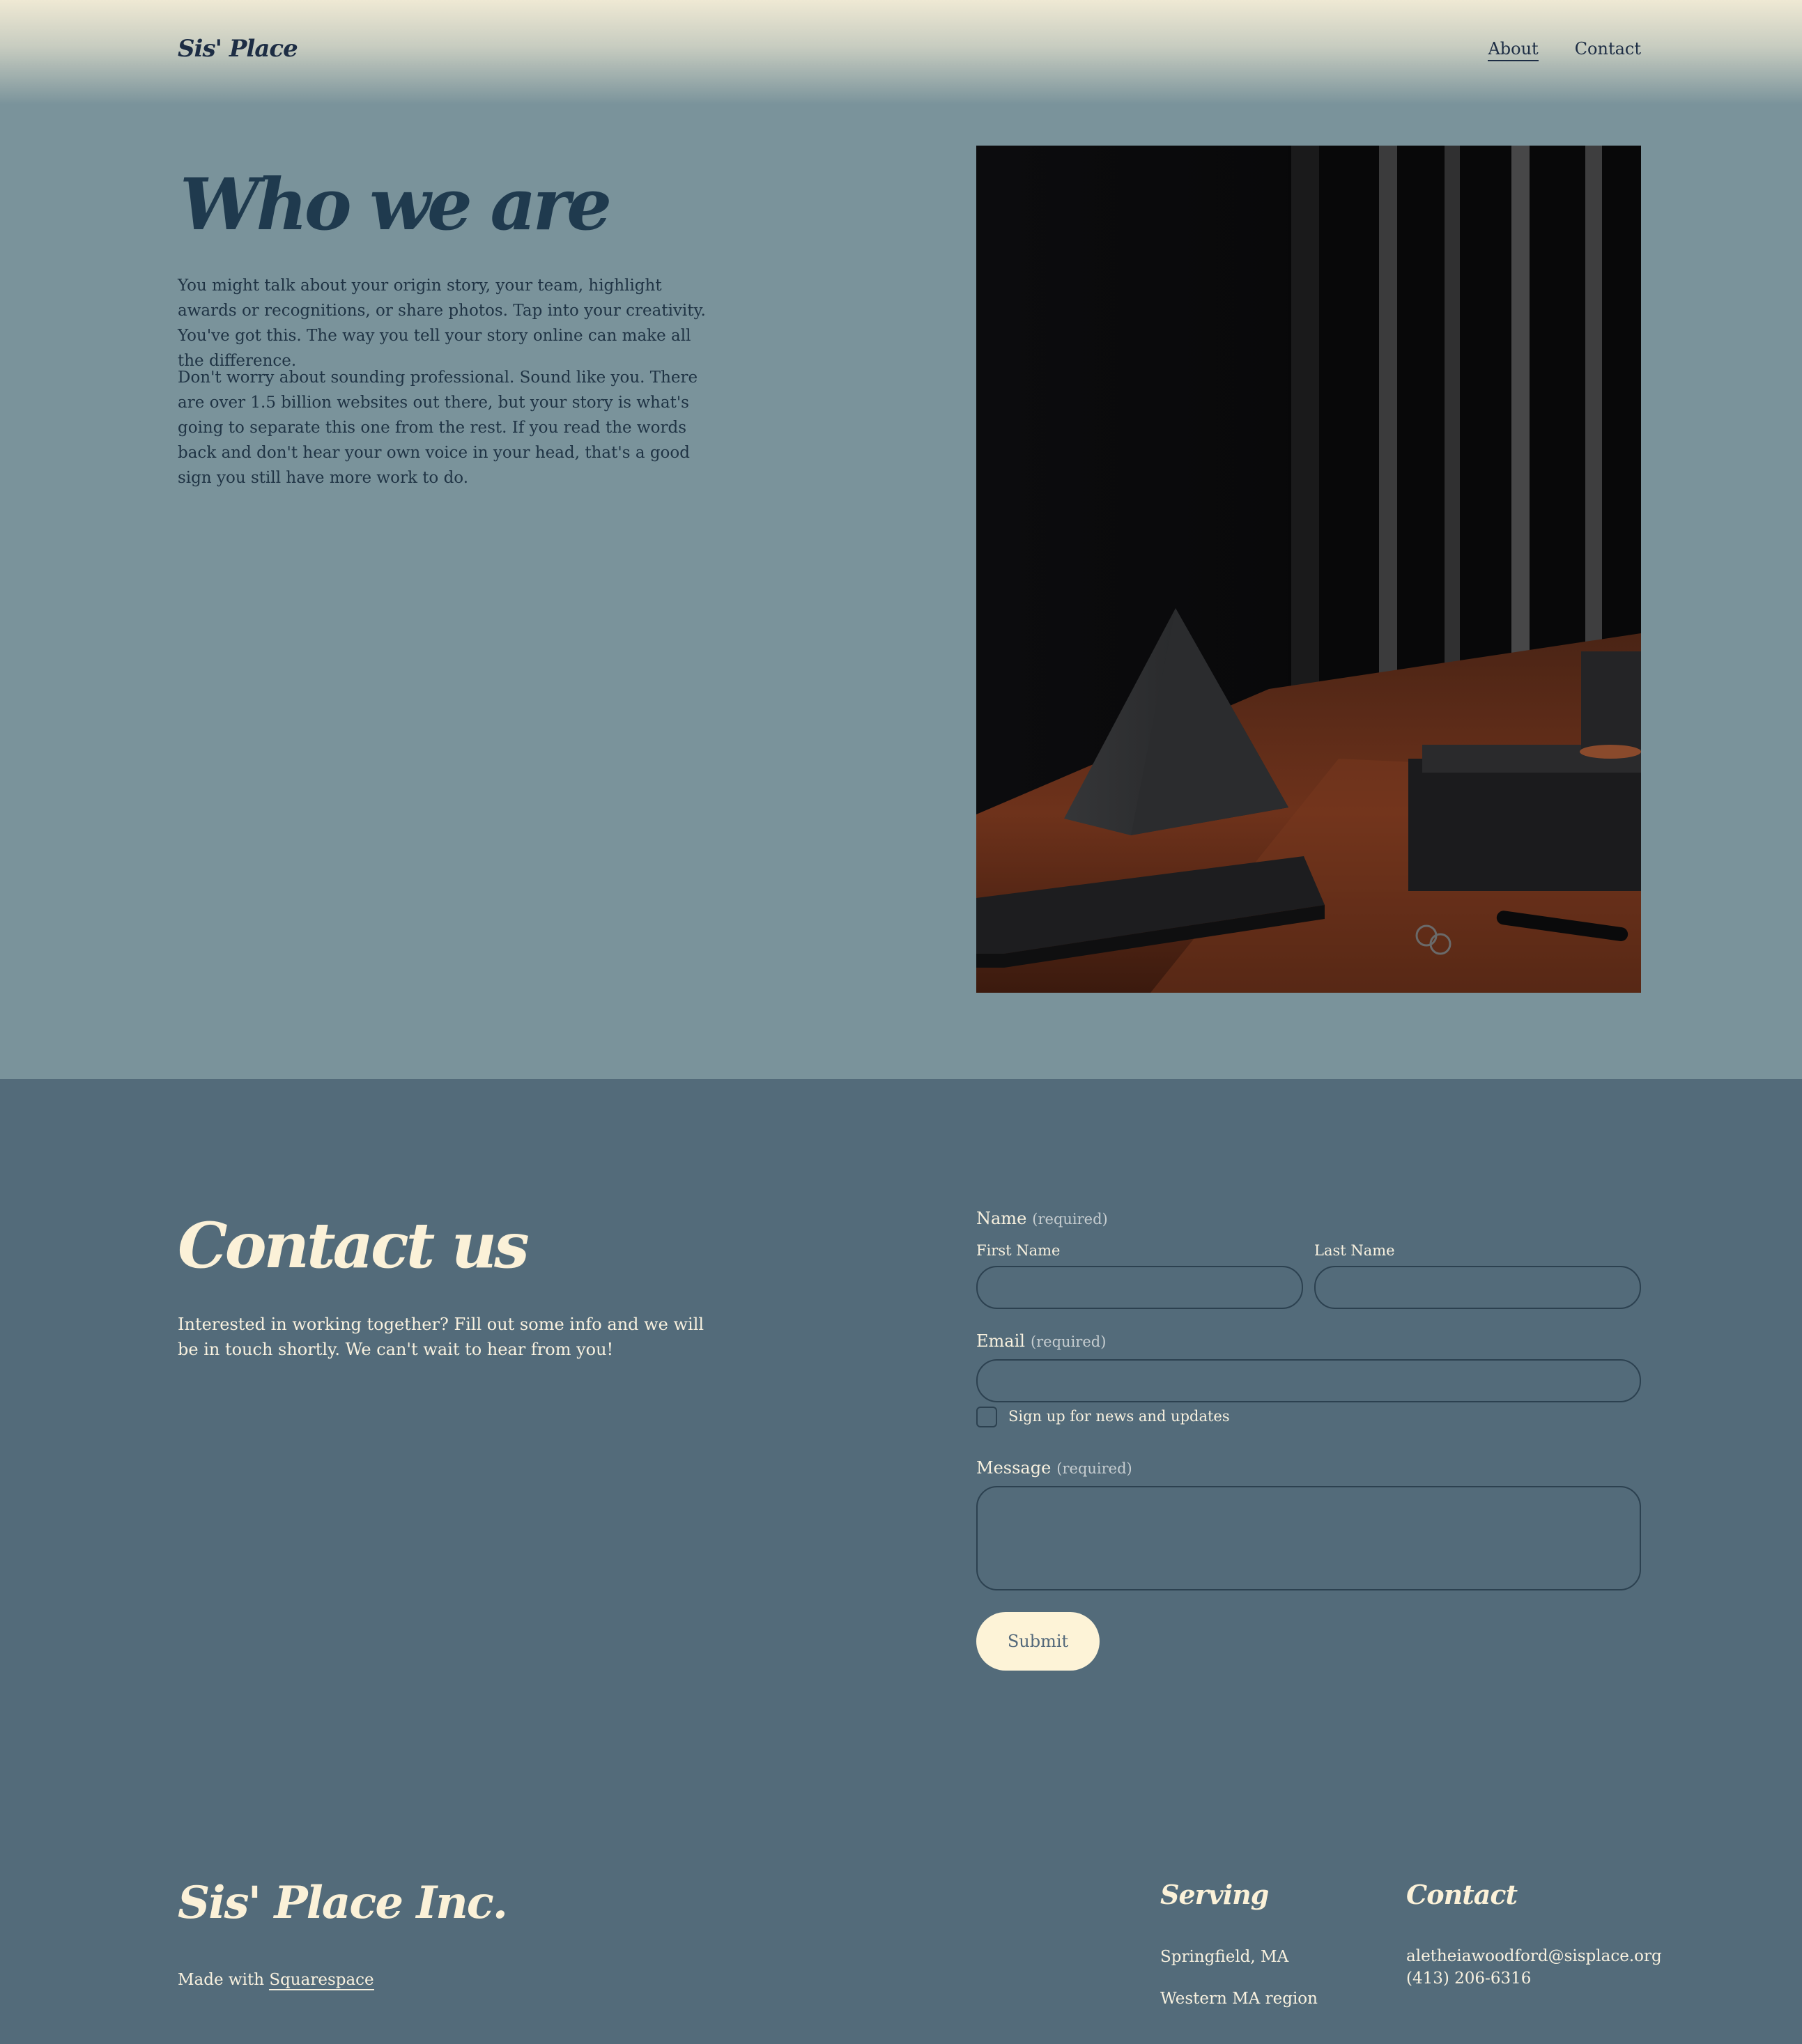 This screenshot has width=1802, height=2044. Describe the element at coordinates (343, 1903) in the screenshot. I see `footer-brand: Sis' Place Inc.` at that location.